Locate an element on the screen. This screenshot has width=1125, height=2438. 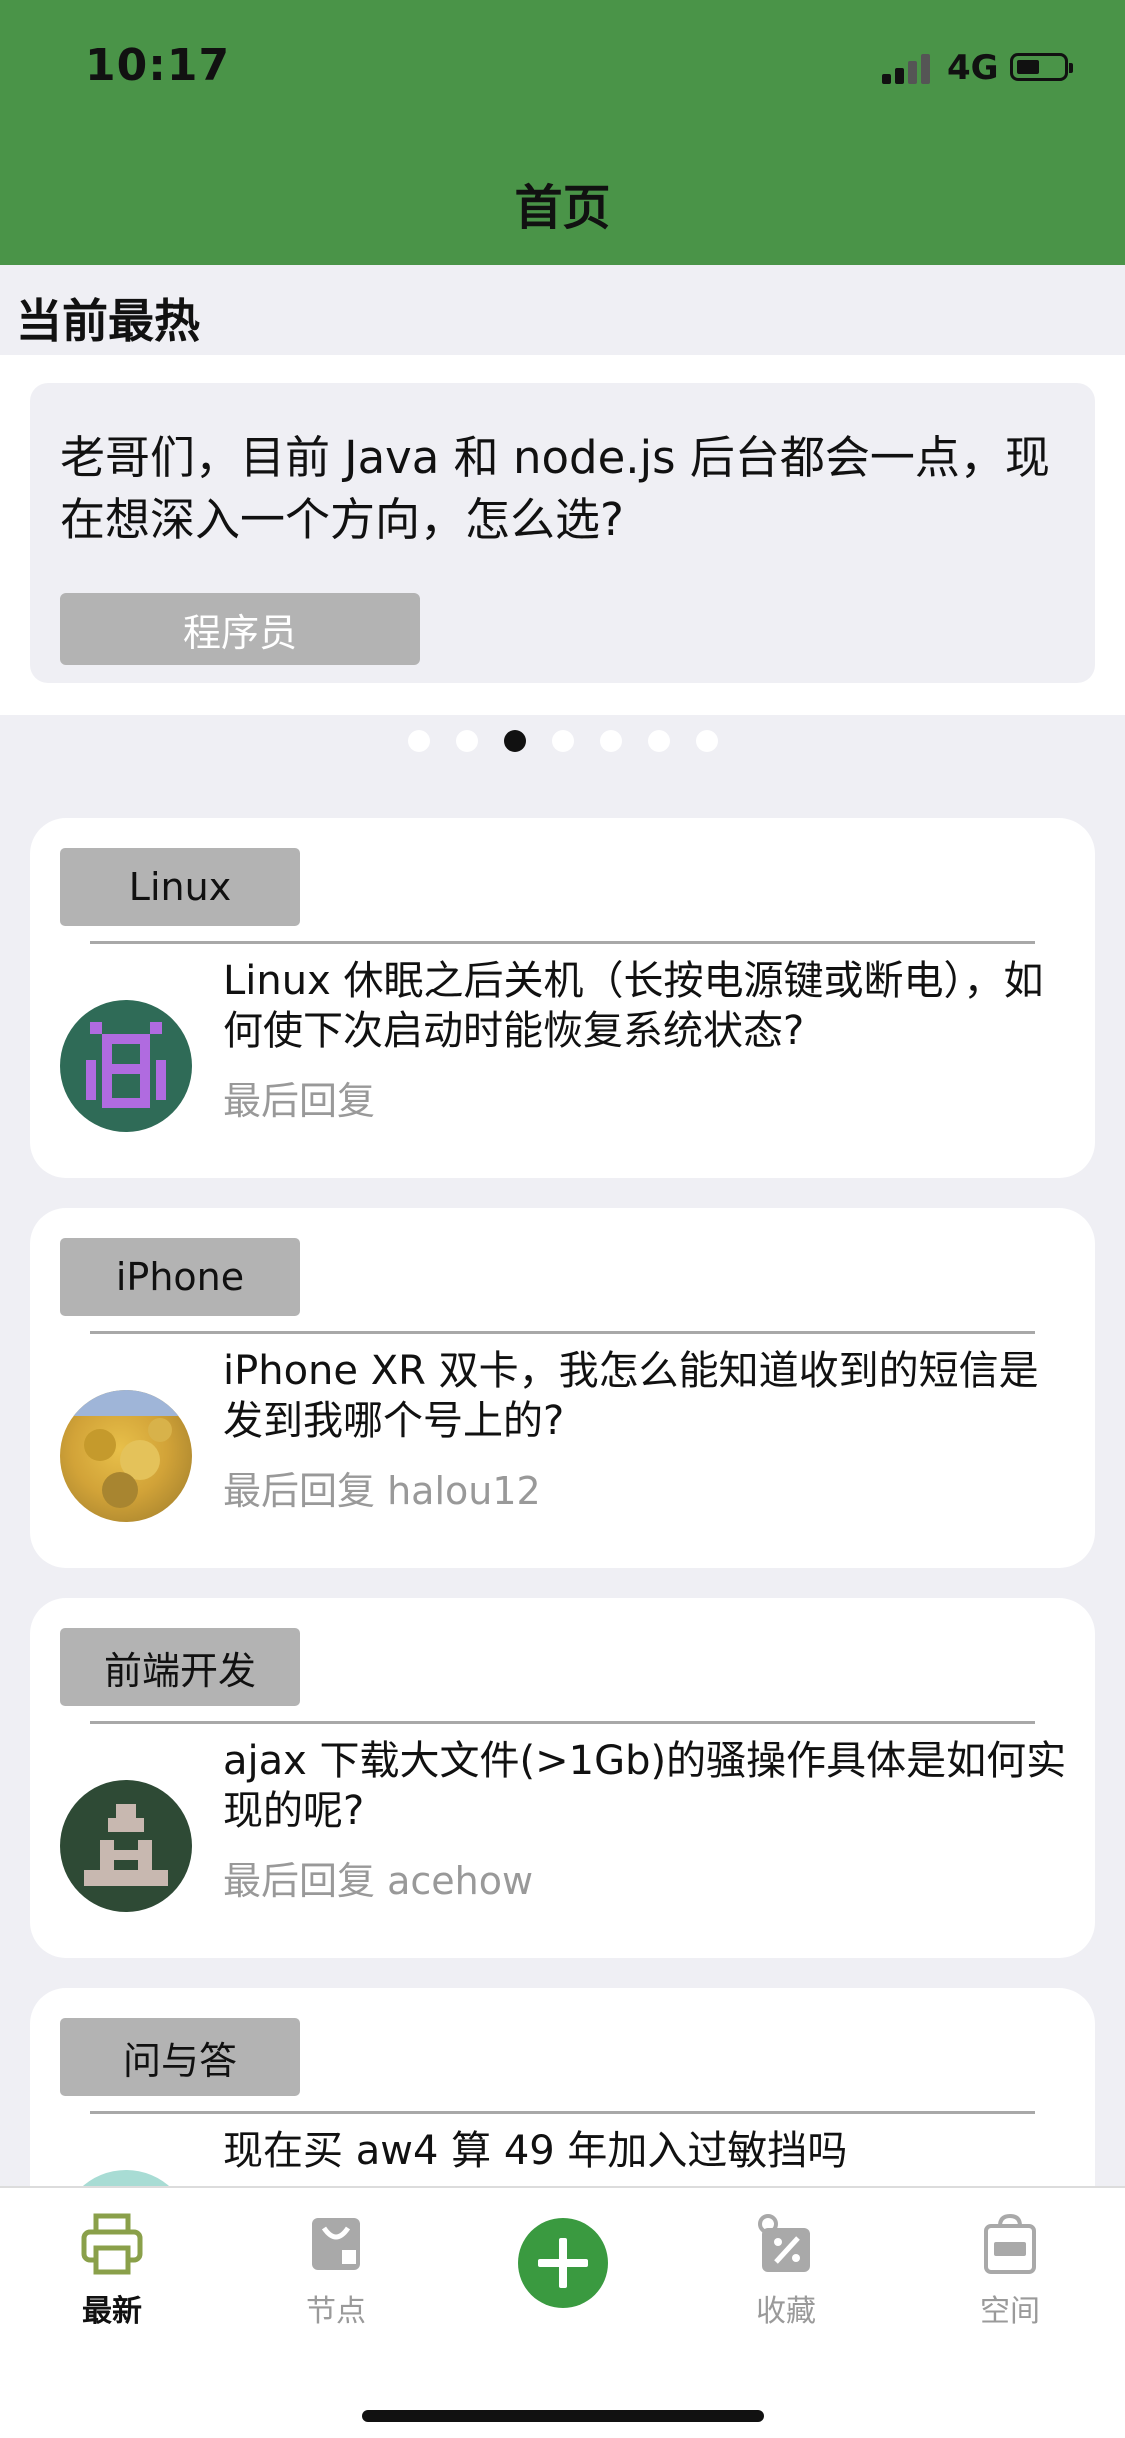
tab-bar: 最新 节点 收藏 空间 is located at coordinates (562, 2312).